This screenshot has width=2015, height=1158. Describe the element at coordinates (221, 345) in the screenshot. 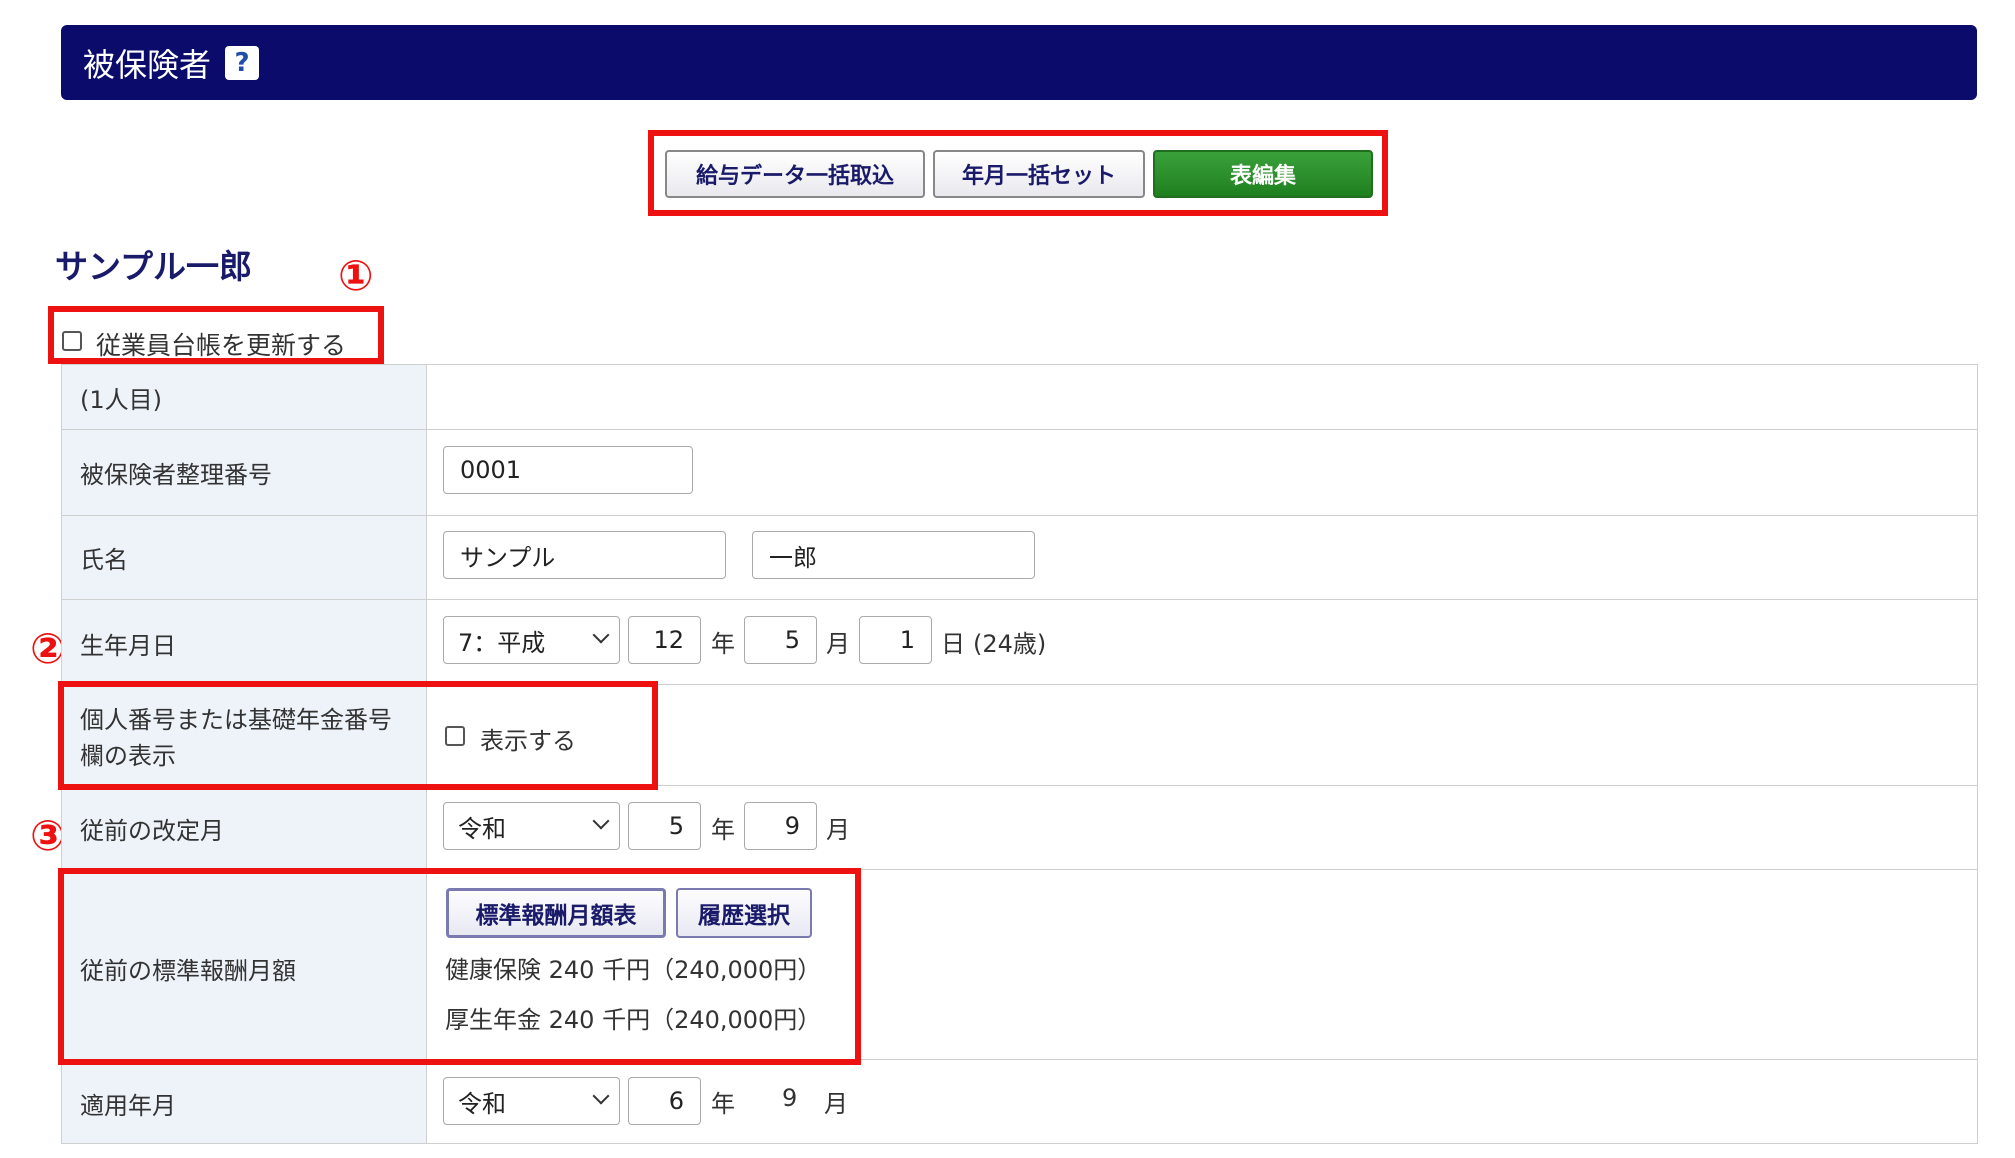

I see `update-ledger-label: 従業員台帳を更新する` at that location.